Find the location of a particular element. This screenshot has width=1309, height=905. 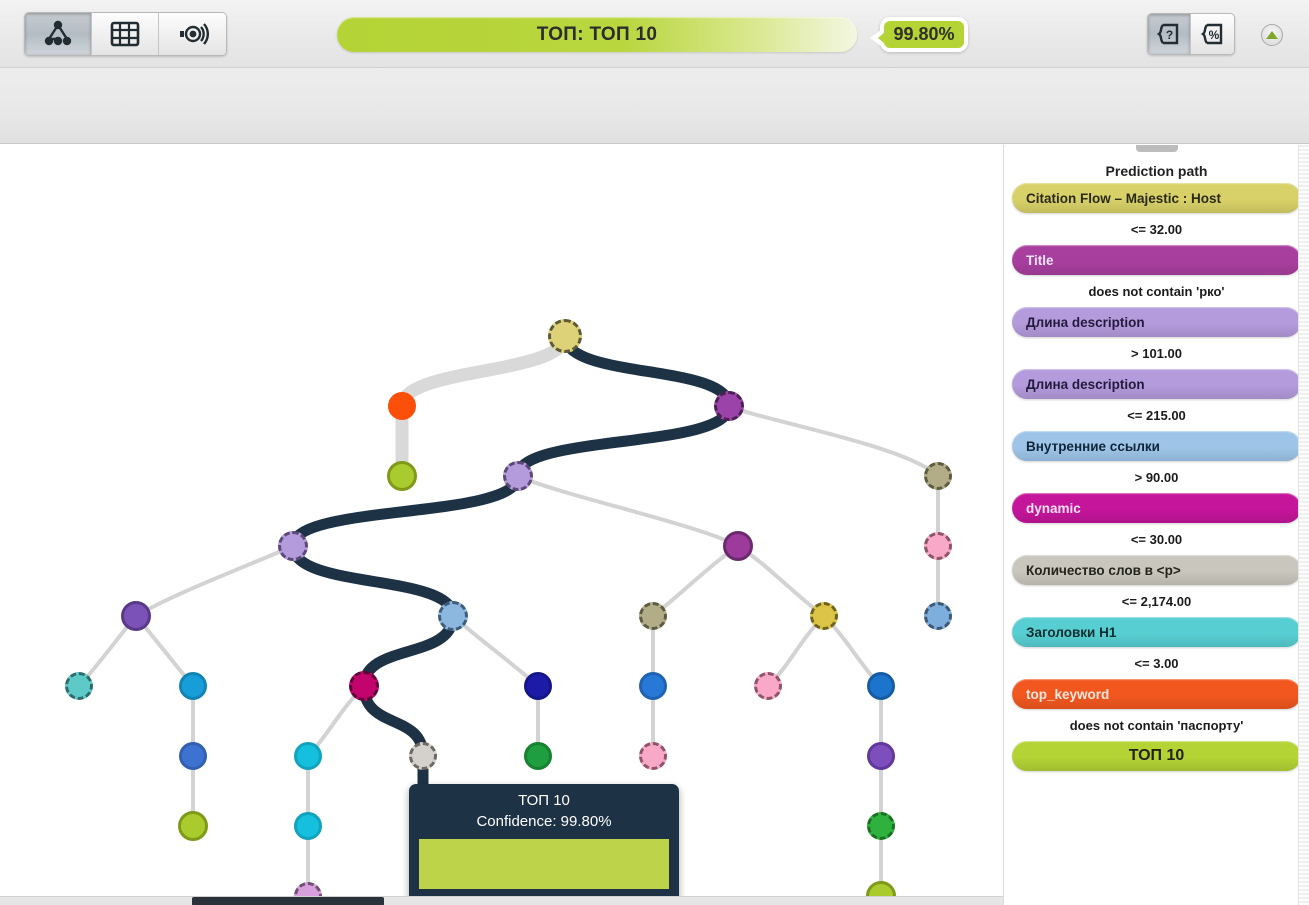

tree-view-button is located at coordinates (58, 34).